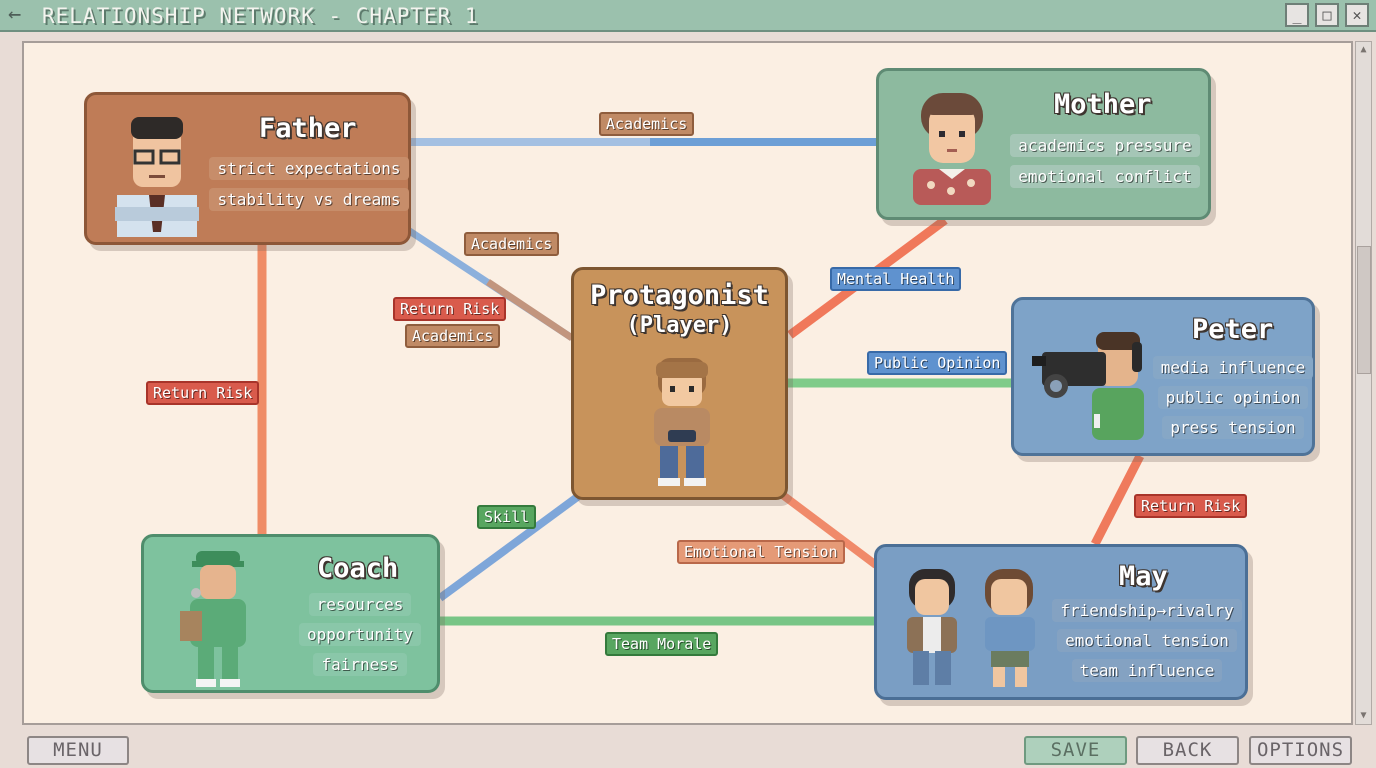 This screenshot has width=1376, height=768. What do you see at coordinates (1233, 427) in the screenshot?
I see `peter-tag: press tension` at bounding box center [1233, 427].